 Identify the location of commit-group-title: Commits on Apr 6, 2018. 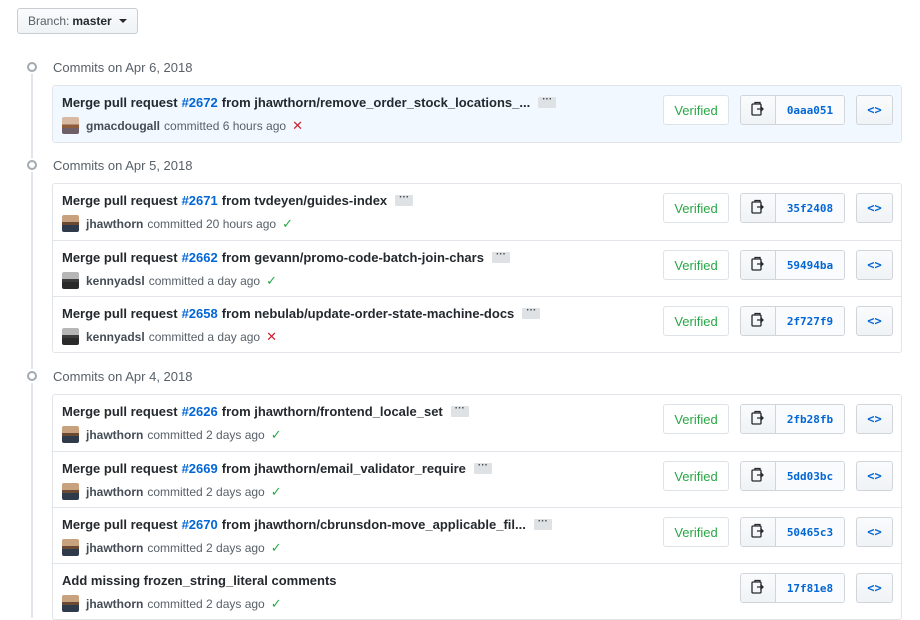
(123, 67).